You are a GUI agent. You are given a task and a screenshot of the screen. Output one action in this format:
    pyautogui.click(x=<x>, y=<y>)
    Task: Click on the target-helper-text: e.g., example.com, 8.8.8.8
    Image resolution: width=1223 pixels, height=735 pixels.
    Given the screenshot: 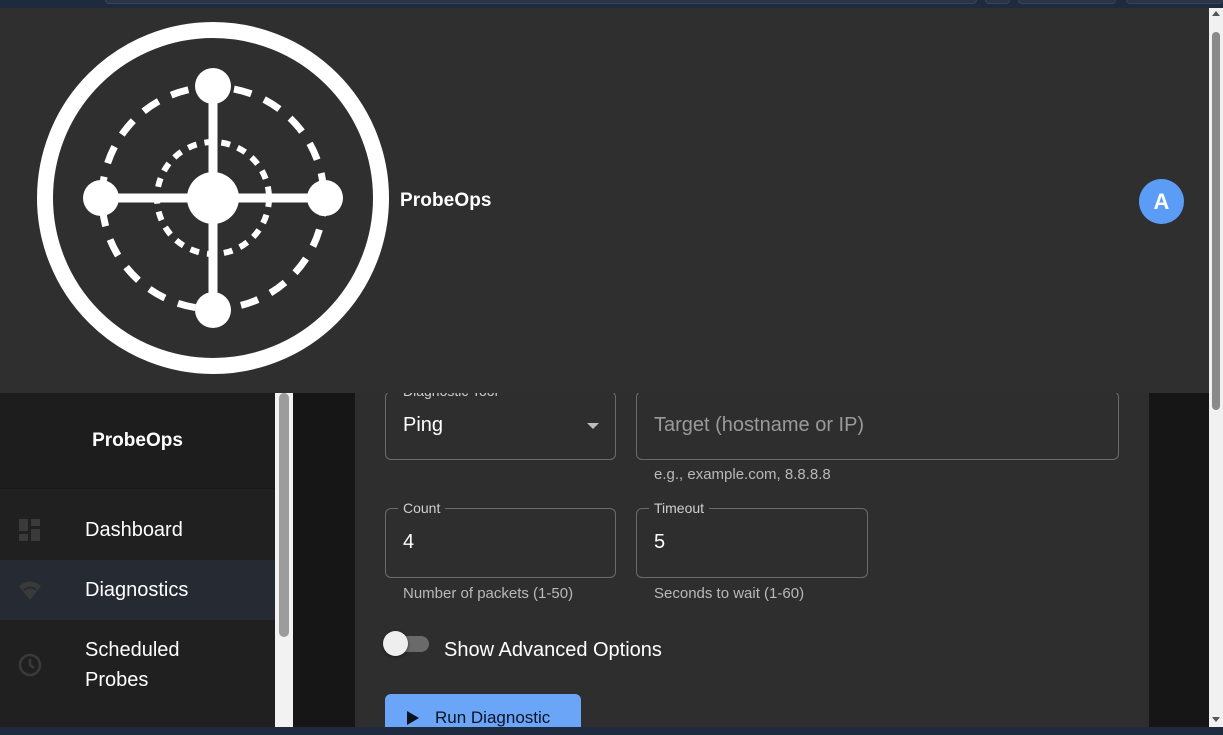 What is the action you would take?
    pyautogui.click(x=742, y=474)
    